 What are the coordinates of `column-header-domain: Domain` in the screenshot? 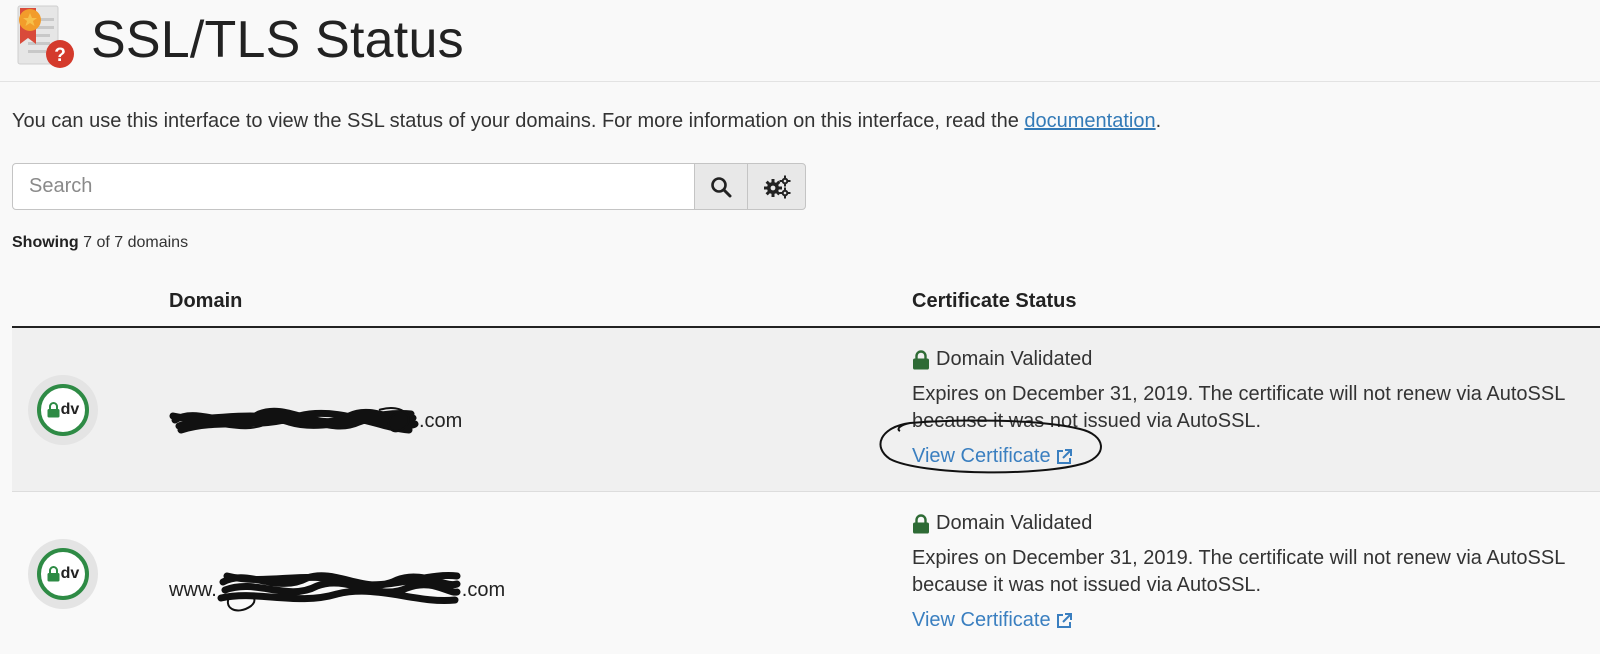 It's located at (205, 301).